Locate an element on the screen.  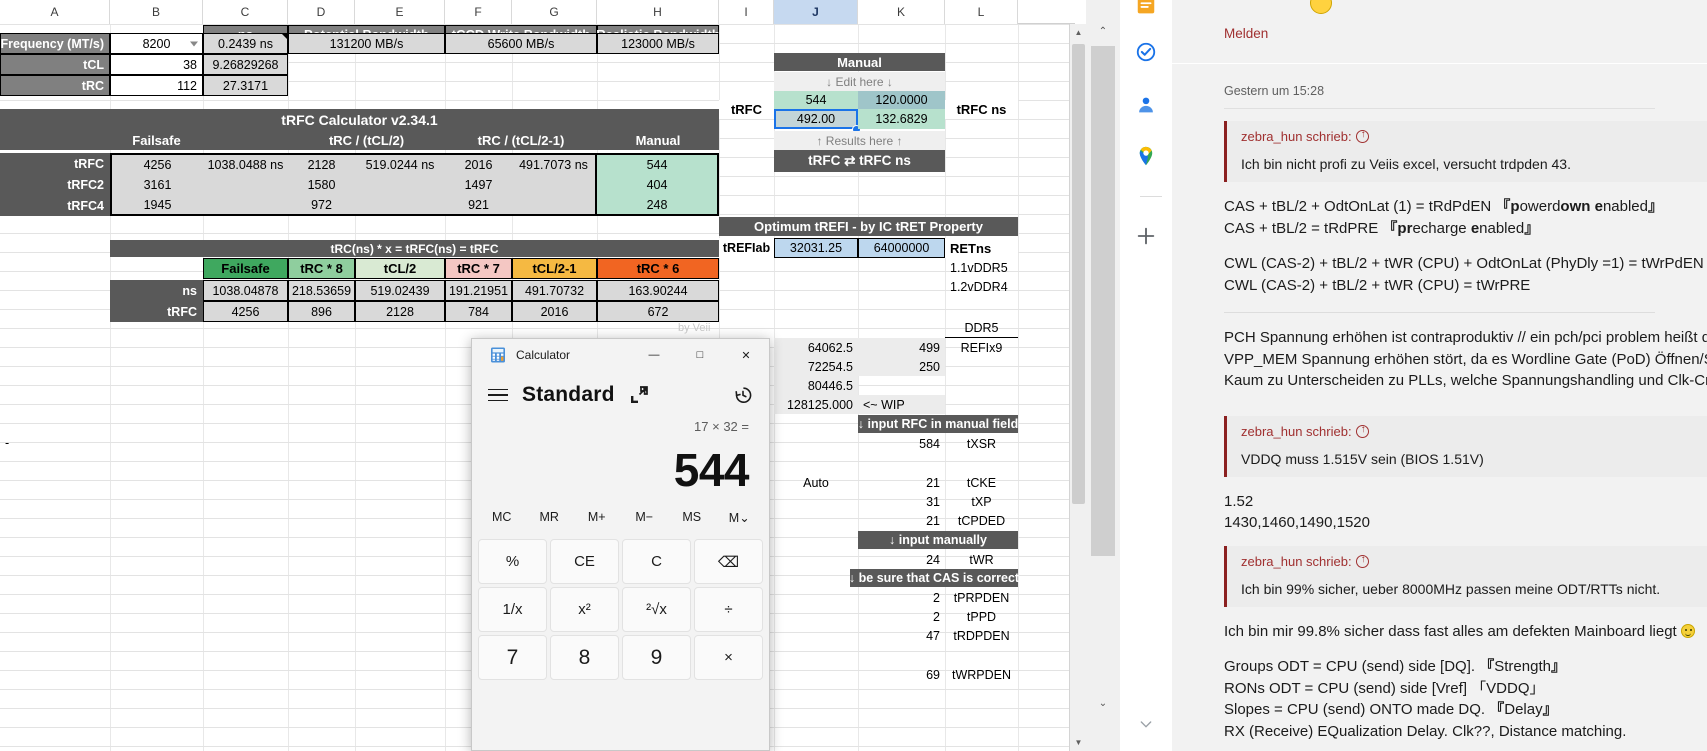
mult-header-3: tRC * 7 is located at coordinates (478, 268).